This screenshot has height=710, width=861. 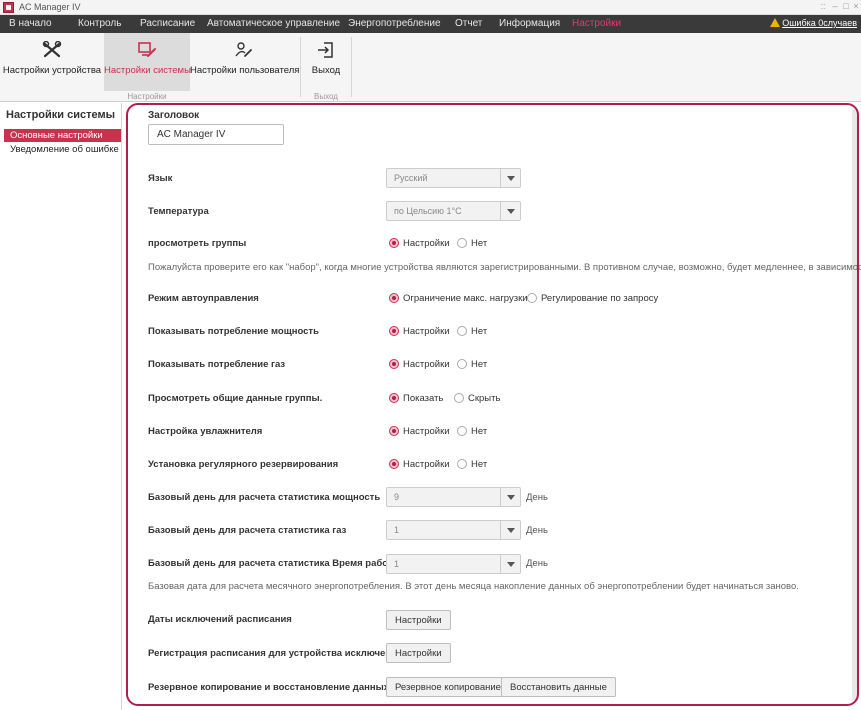 What do you see at coordinates (426, 331) in the screenshot?
I see `show-power-on-label: Настройки` at bounding box center [426, 331].